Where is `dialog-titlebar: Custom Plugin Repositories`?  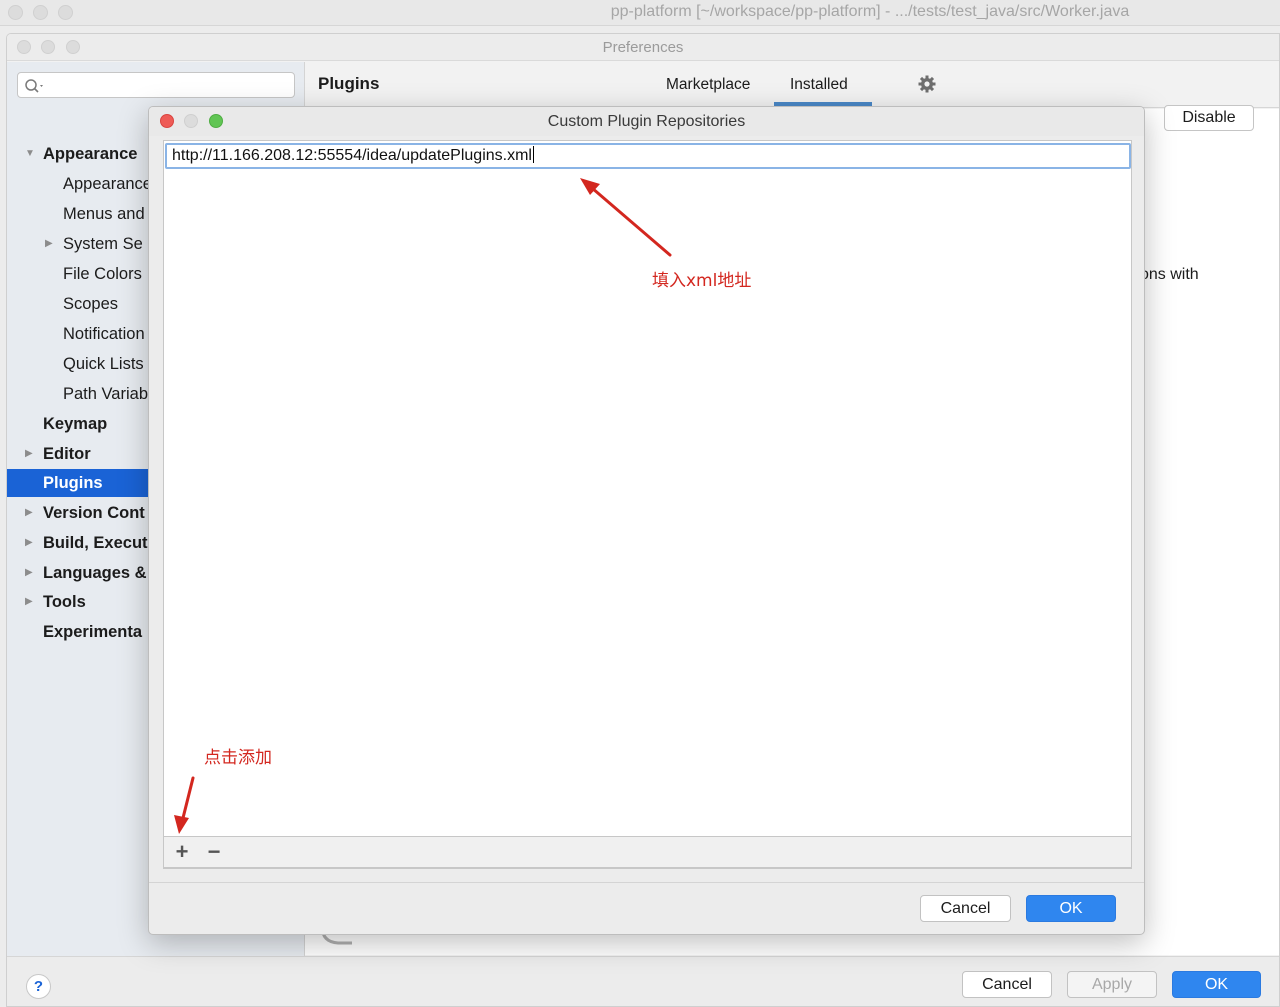
dialog-titlebar: Custom Plugin Repositories is located at coordinates (646, 121).